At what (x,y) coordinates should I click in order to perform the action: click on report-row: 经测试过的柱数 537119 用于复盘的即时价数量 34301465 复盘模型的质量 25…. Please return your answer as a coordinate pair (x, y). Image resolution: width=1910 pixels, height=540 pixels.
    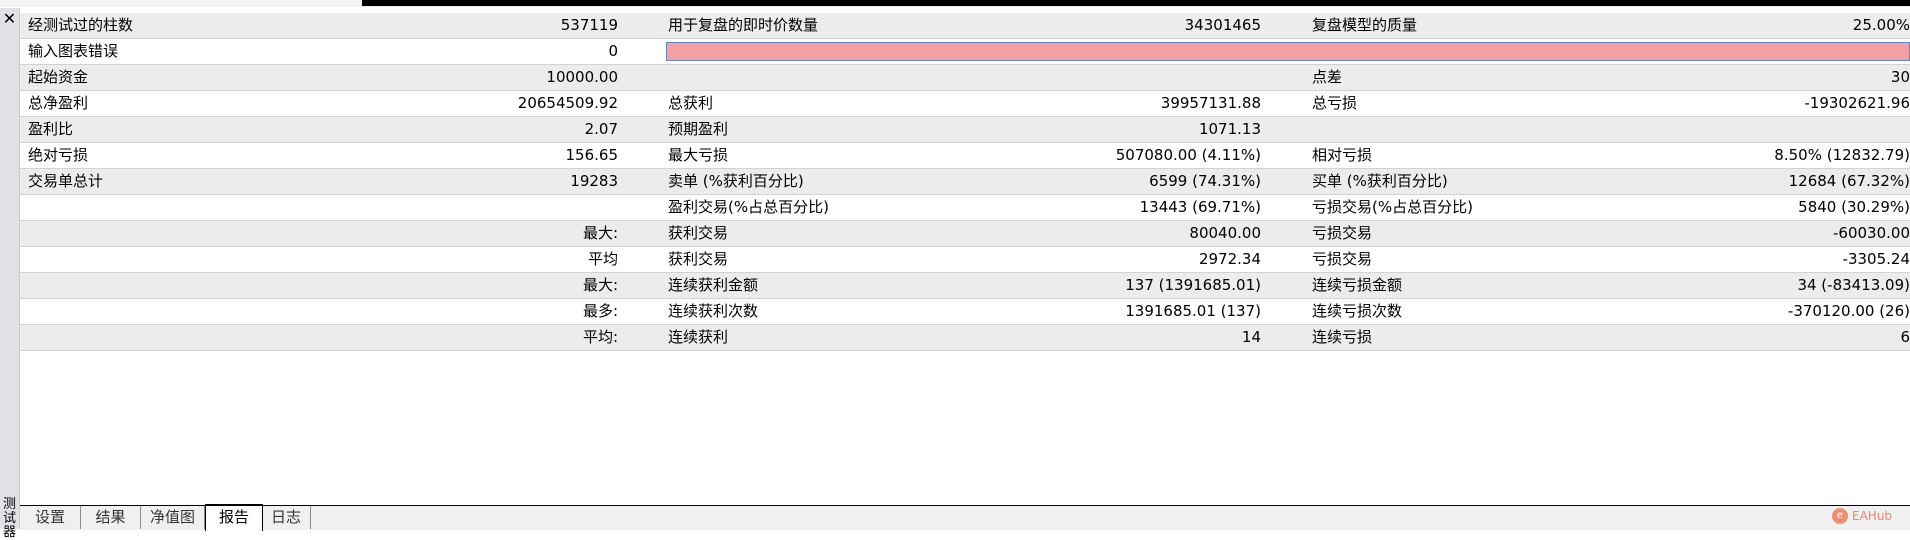
    Looking at the image, I should click on (965, 26).